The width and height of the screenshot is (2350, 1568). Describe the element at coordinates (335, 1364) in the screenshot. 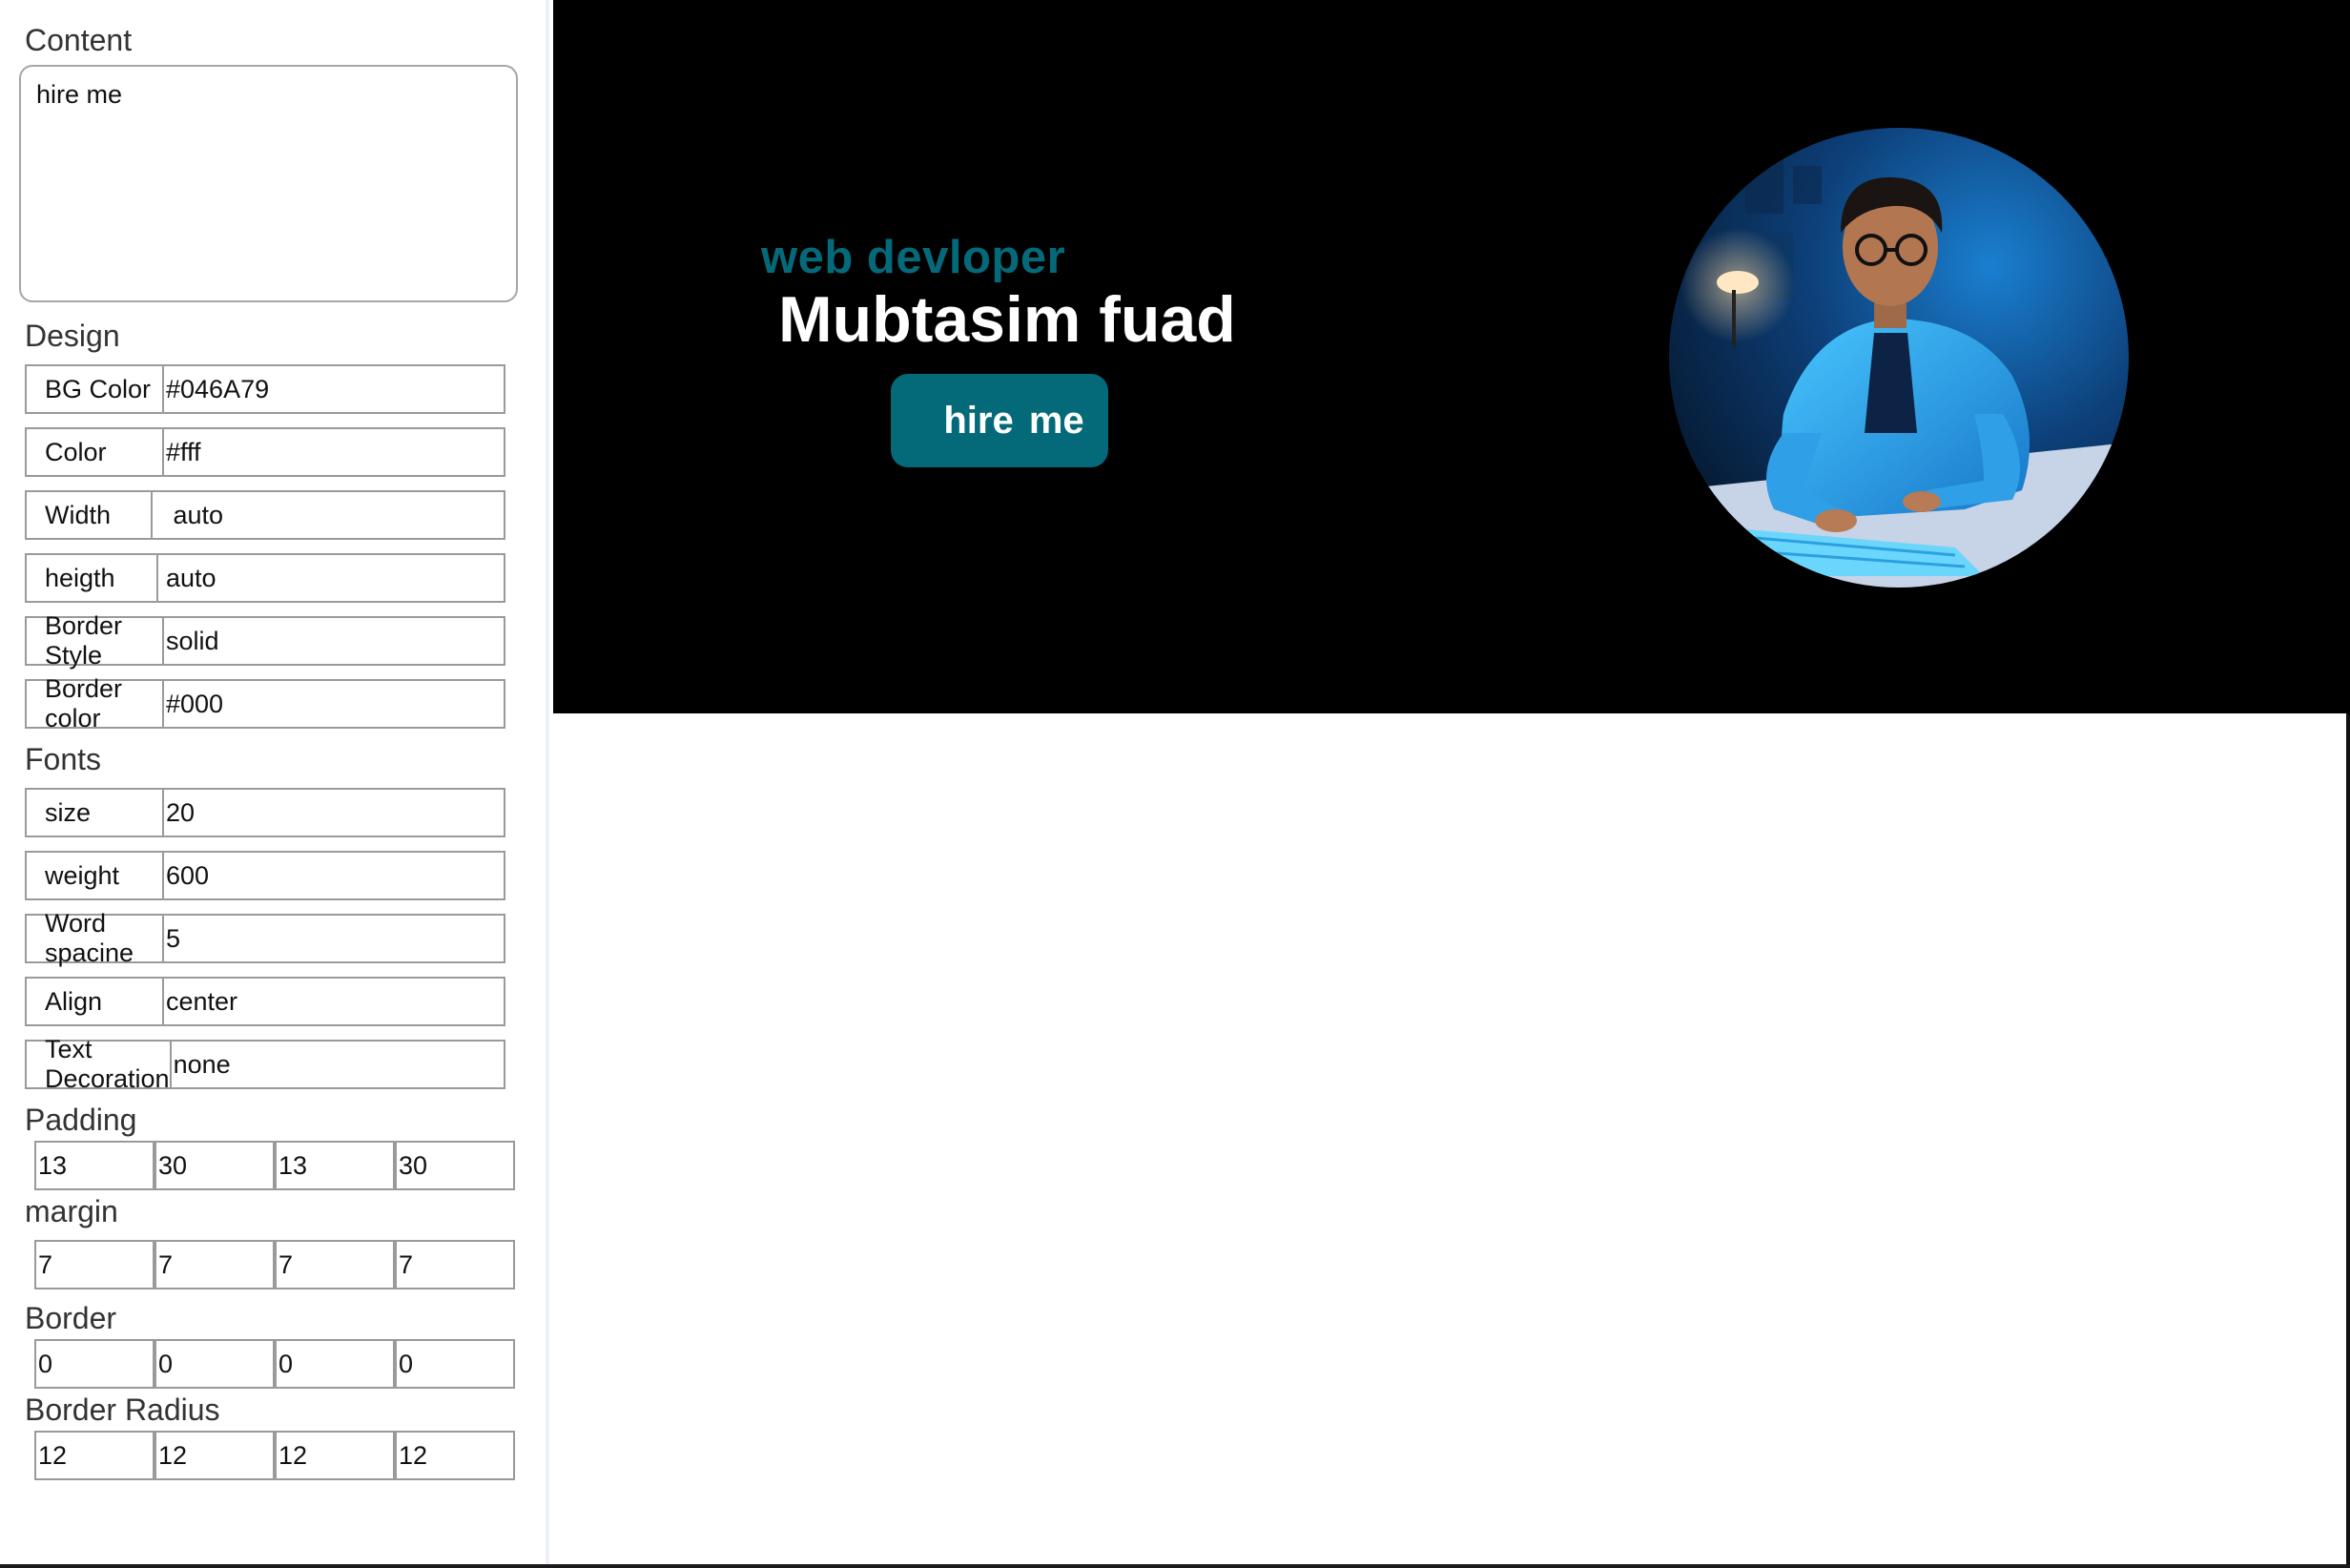

I see `border-bottom-input` at that location.